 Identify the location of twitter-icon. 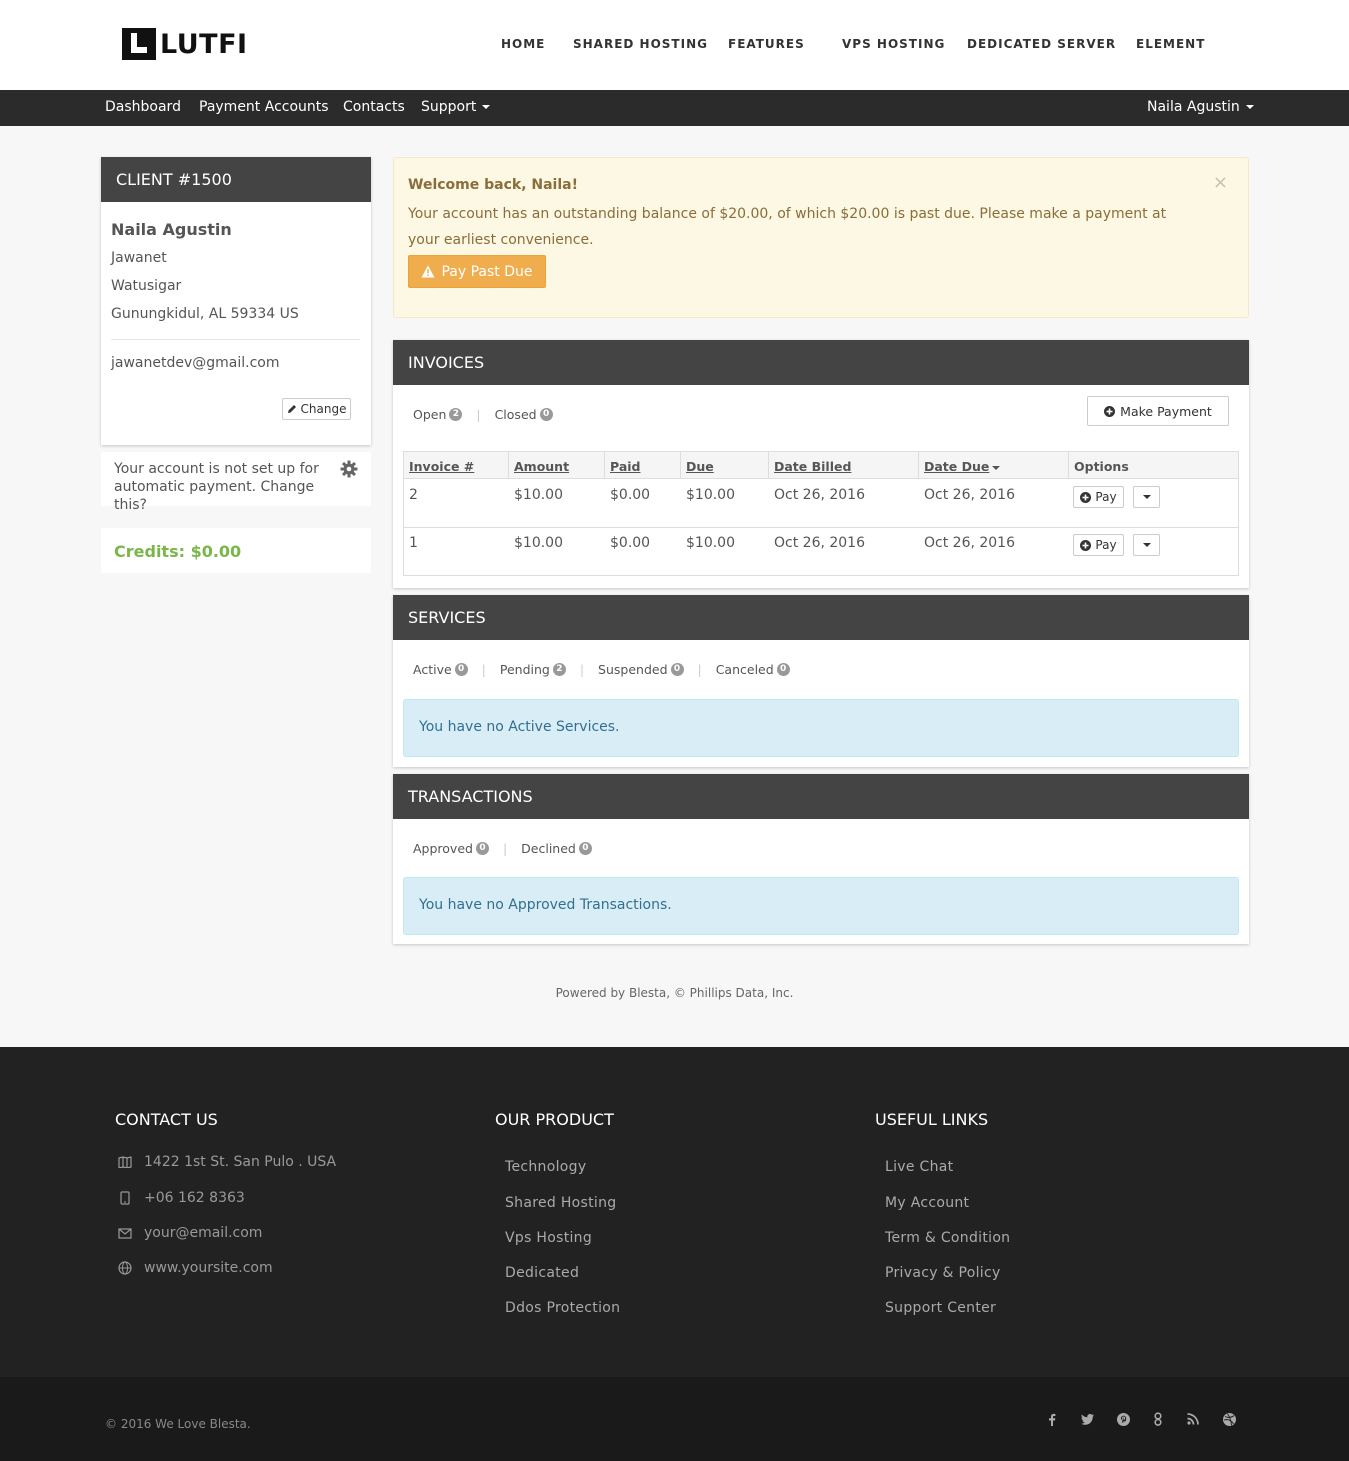
(1087, 1419).